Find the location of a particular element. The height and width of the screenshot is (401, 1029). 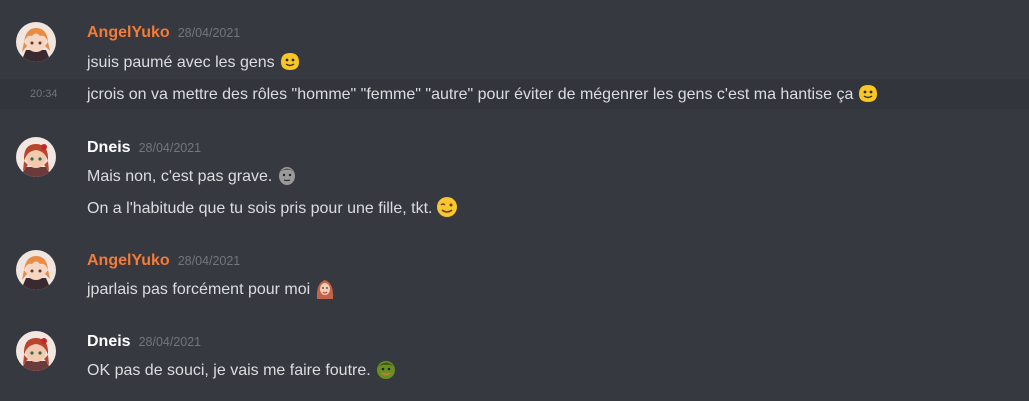

anime-girl-icon is located at coordinates (325, 288).